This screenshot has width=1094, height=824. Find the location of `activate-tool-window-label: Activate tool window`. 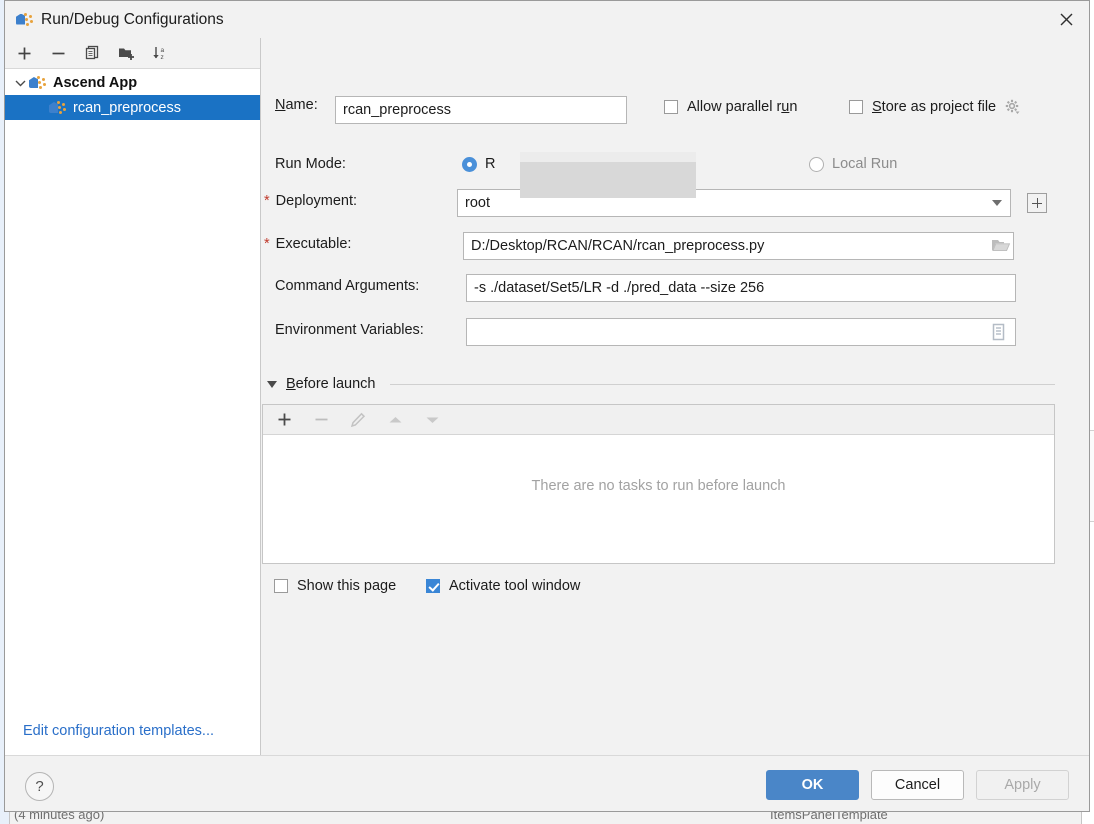

activate-tool-window-label: Activate tool window is located at coordinates (515, 586).